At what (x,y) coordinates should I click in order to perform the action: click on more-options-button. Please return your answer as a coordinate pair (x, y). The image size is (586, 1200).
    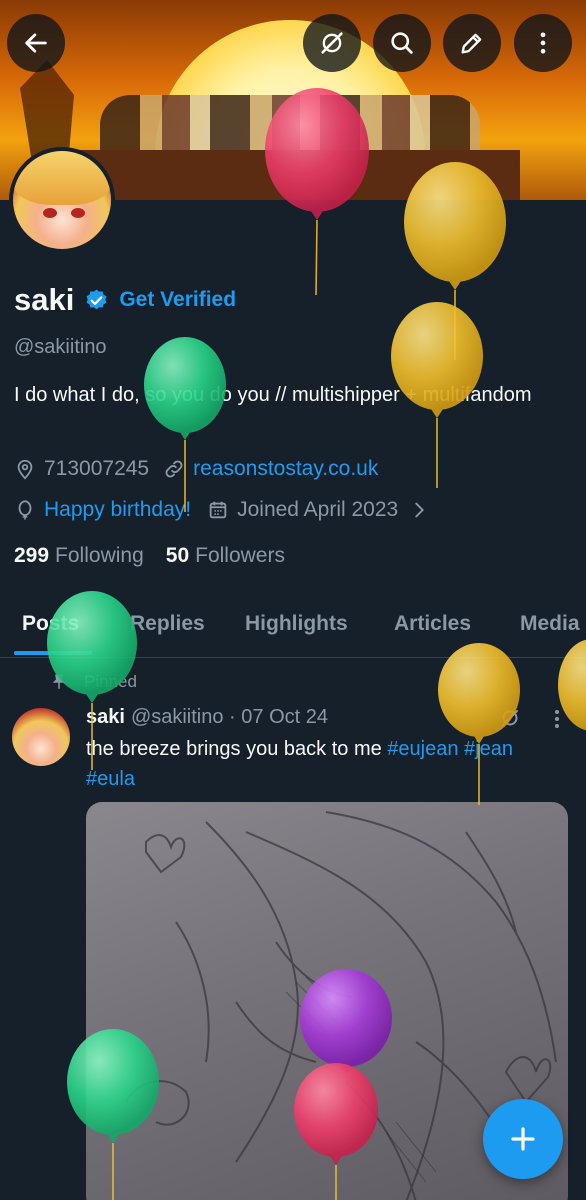
    Looking at the image, I should click on (543, 43).